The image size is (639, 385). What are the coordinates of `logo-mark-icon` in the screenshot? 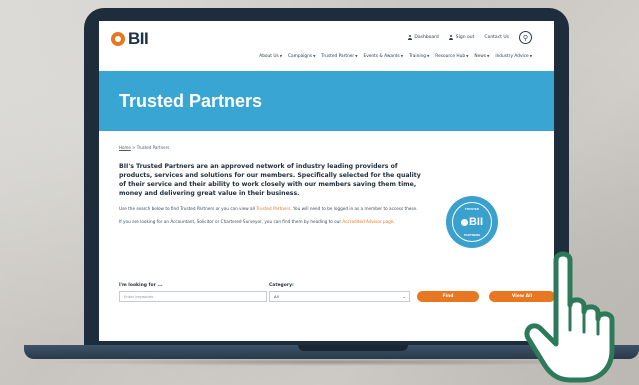 It's located at (118, 39).